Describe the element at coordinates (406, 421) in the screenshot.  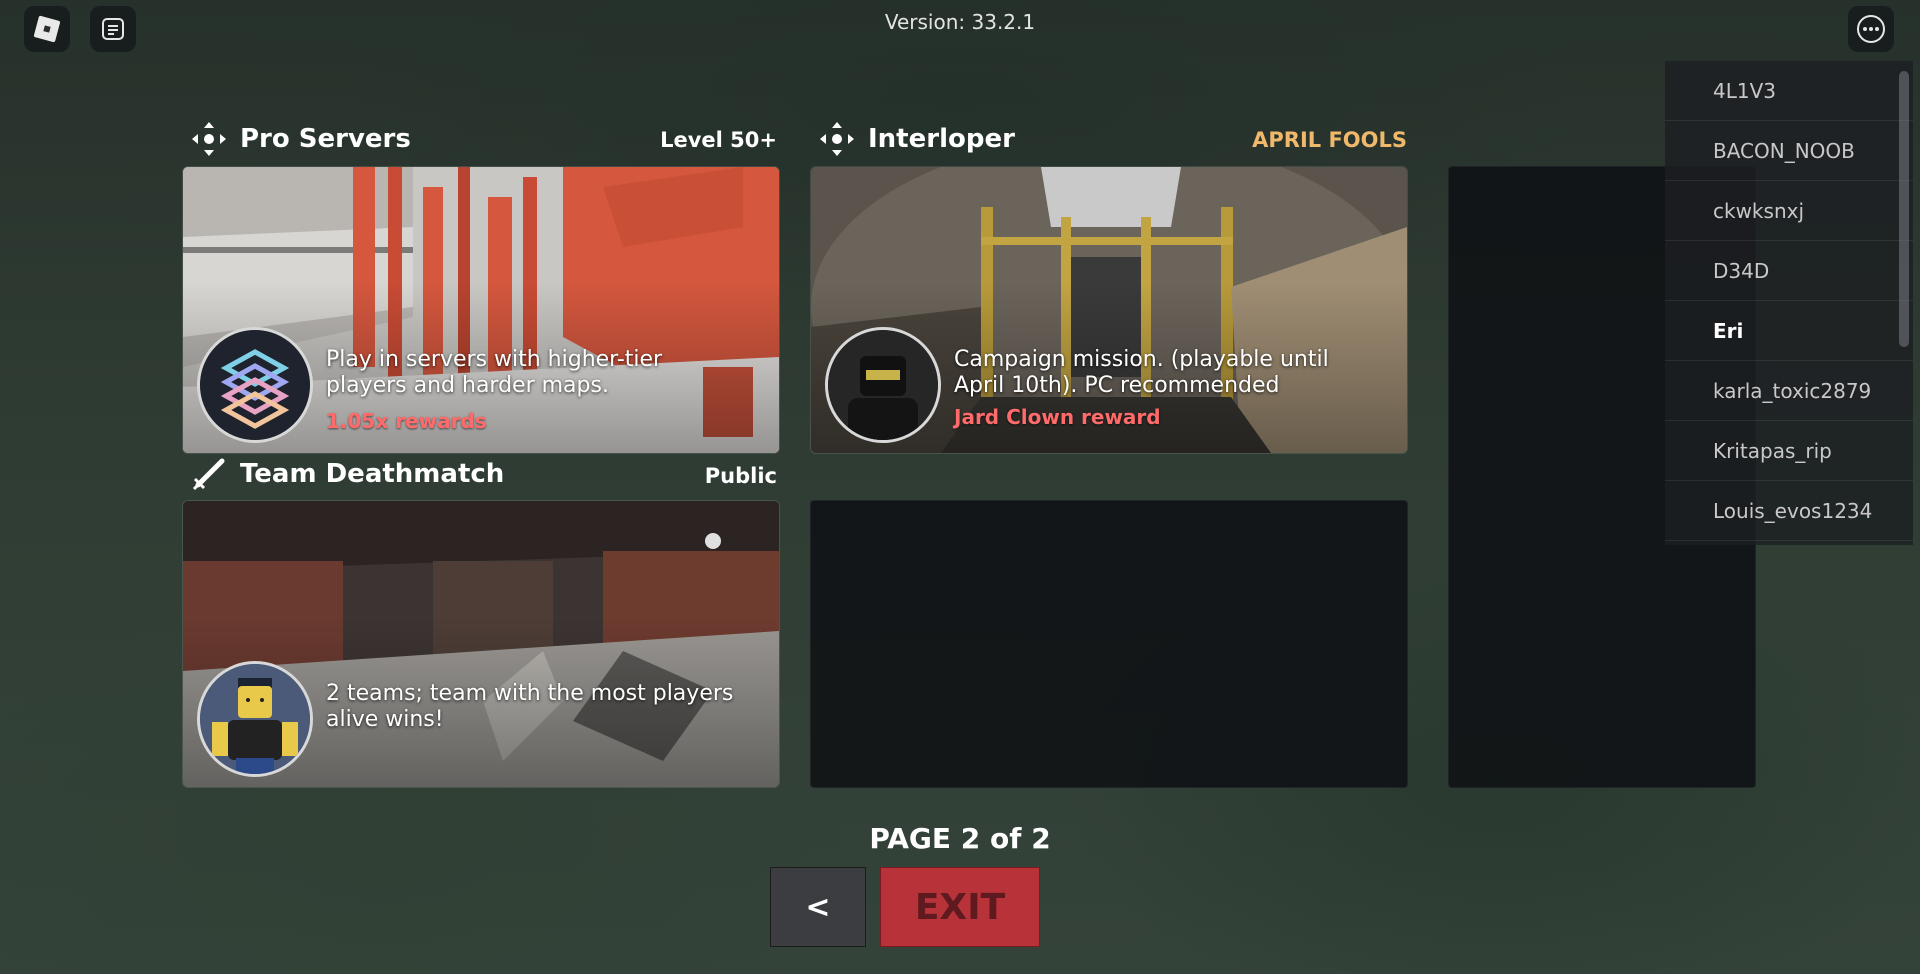
I see `pro-servers-reward: 1.05x rewards` at that location.